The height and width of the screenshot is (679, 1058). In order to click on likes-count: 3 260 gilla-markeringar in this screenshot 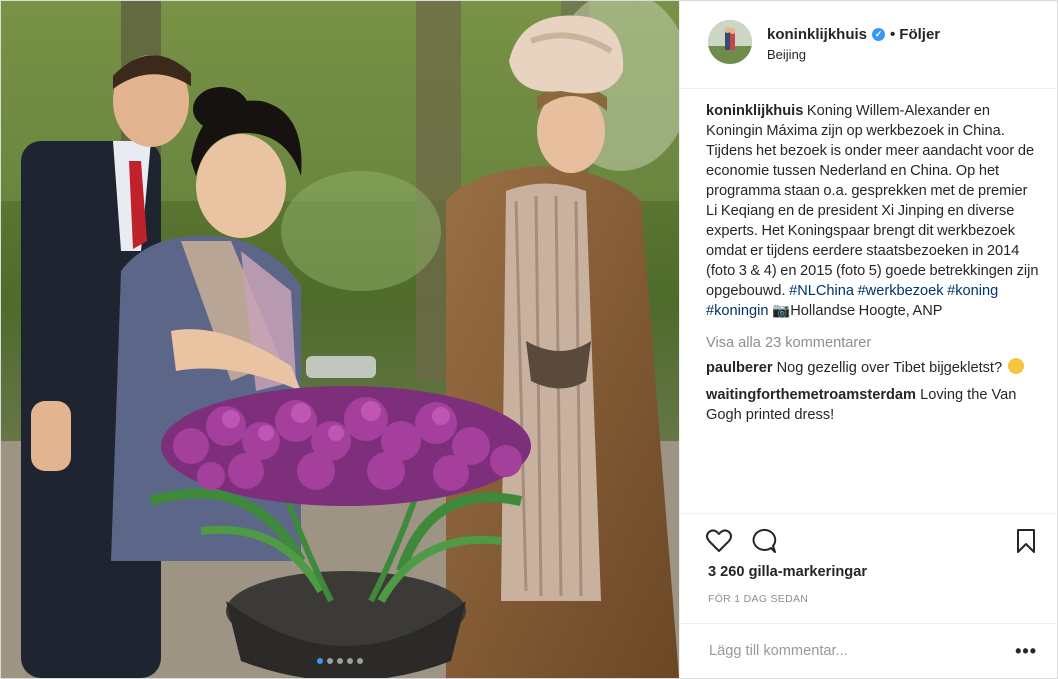, I will do `click(787, 572)`.